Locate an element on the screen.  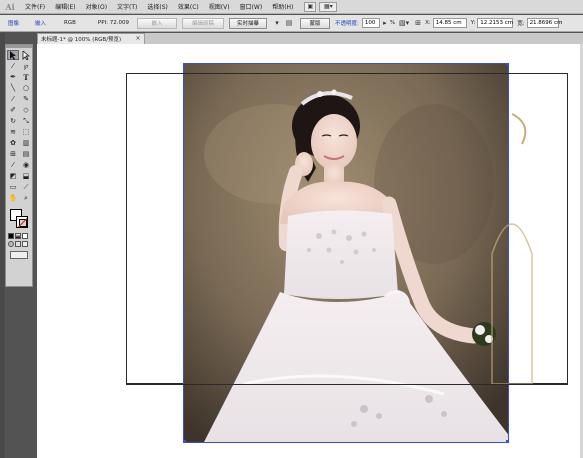
document-tab-title: 未标题-1* @ 100% (RGB/预览) is located at coordinates (81, 40).